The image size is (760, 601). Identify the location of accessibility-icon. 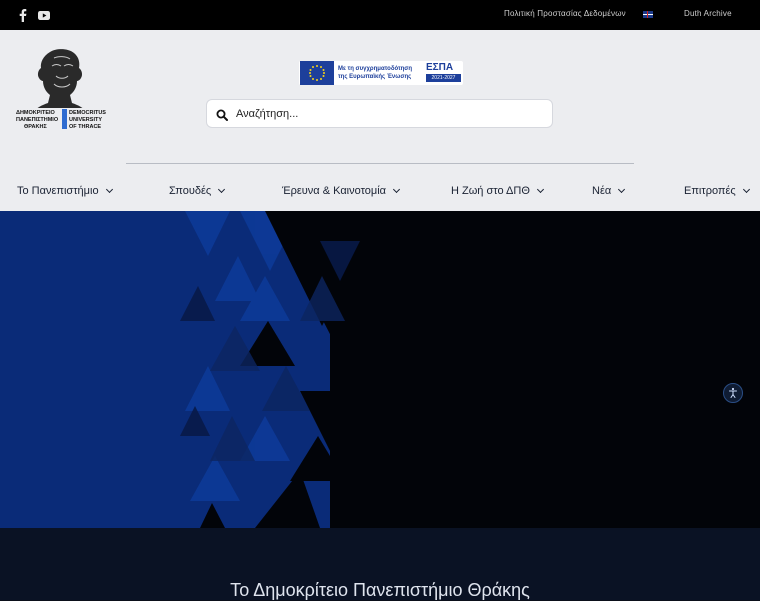
(733, 393).